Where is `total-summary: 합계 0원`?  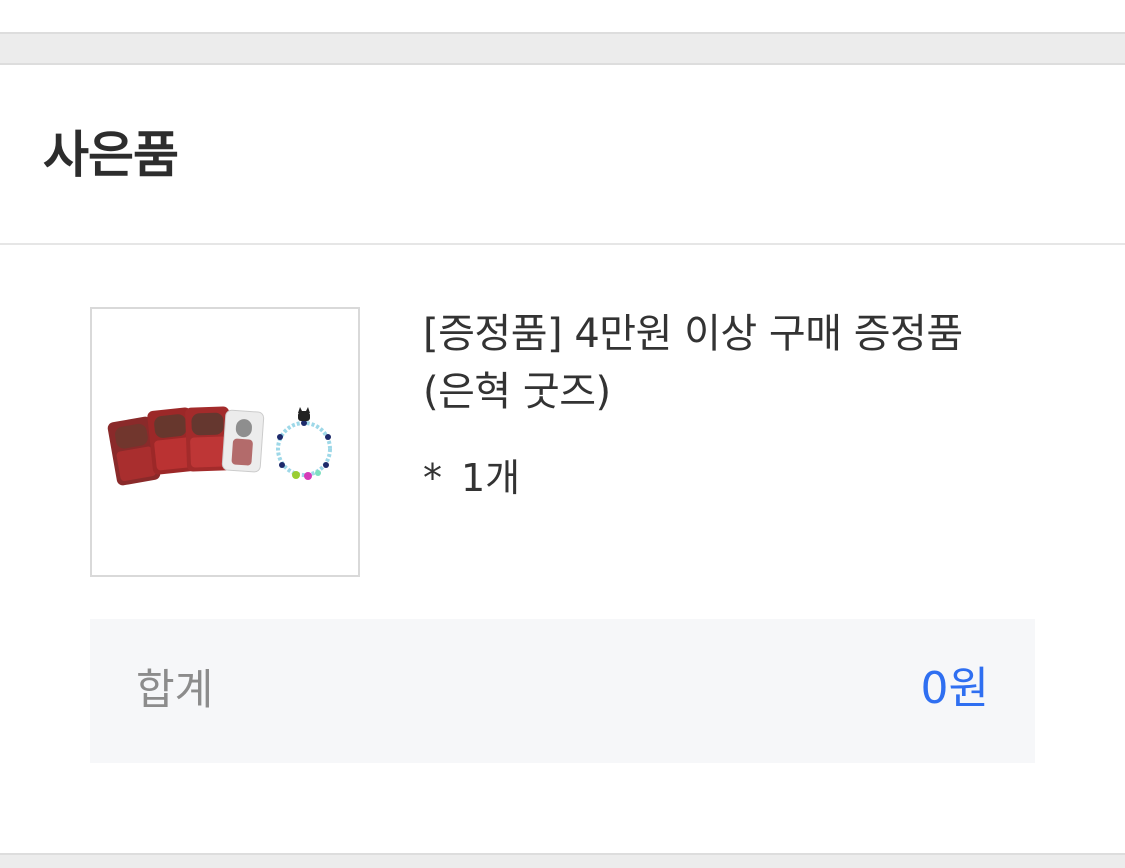 total-summary: 합계 0원 is located at coordinates (562, 691).